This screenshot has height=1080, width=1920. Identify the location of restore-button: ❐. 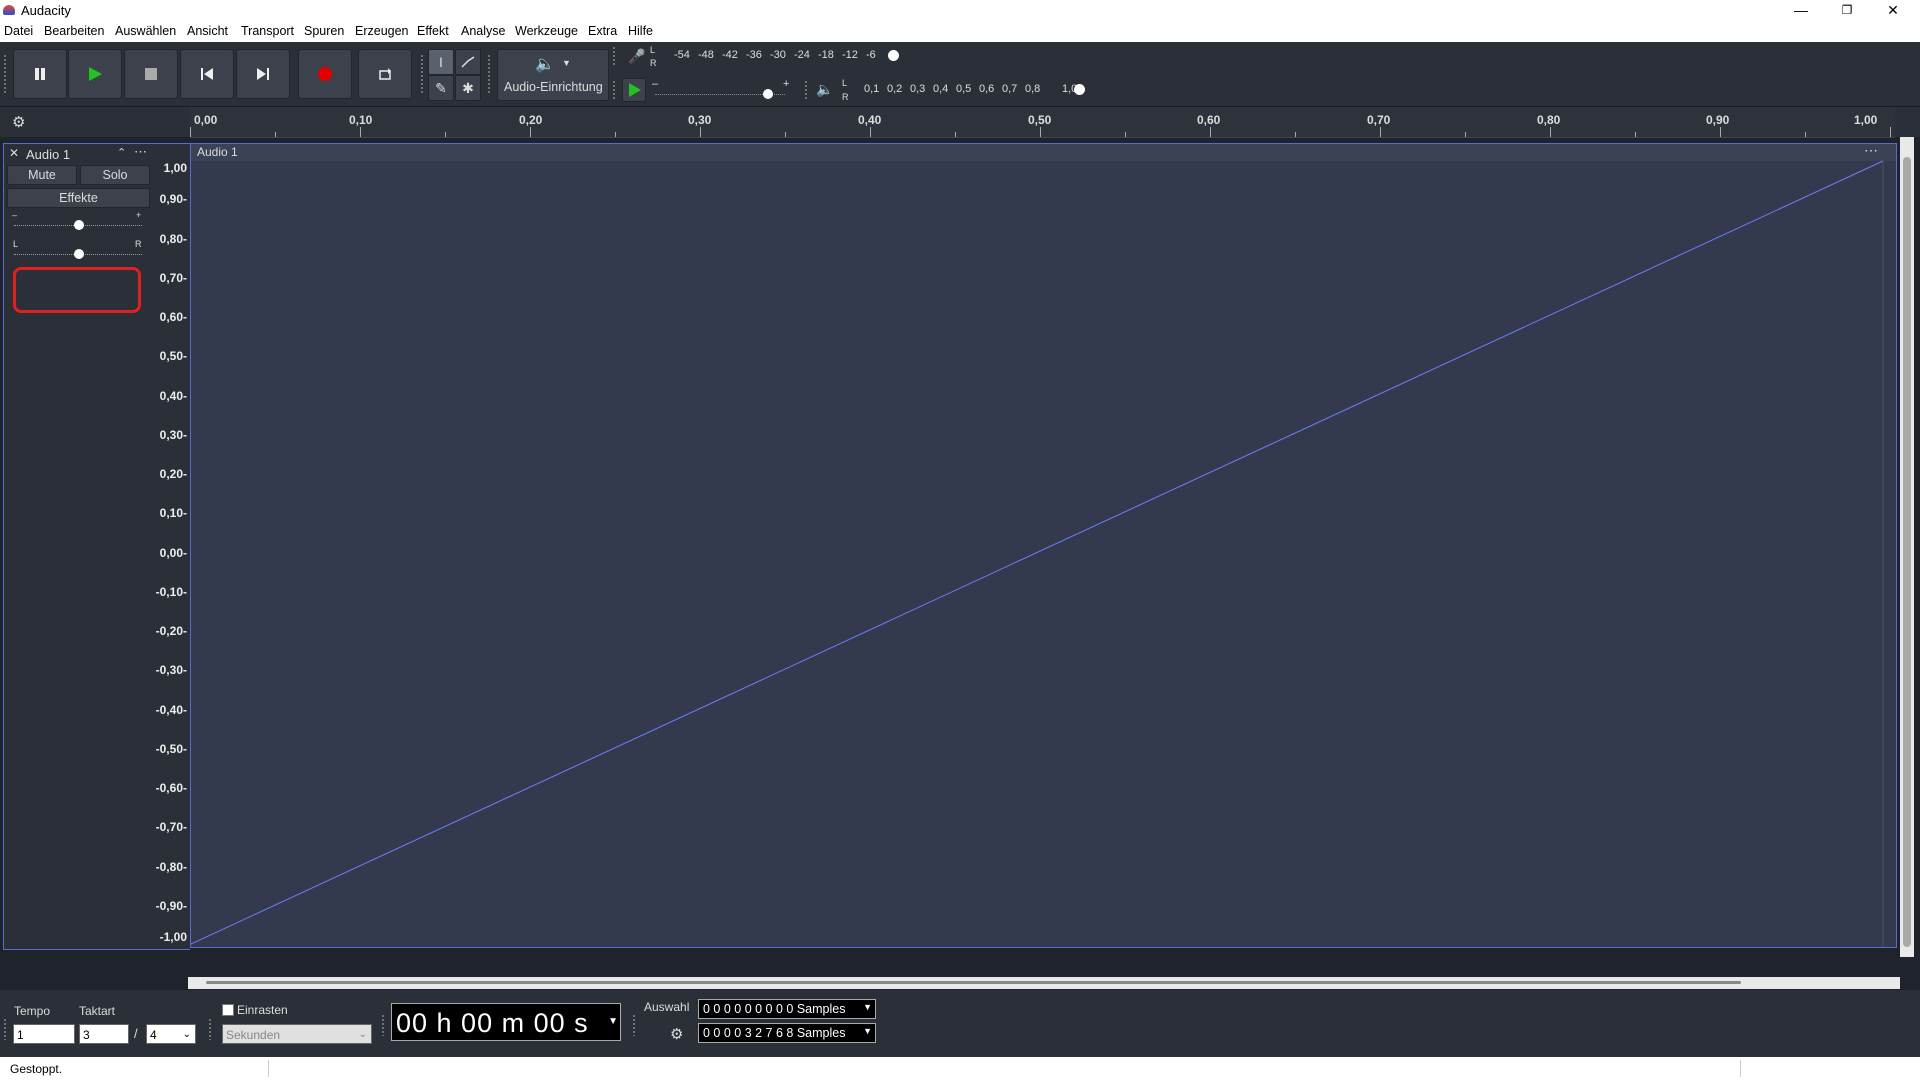
(1847, 10).